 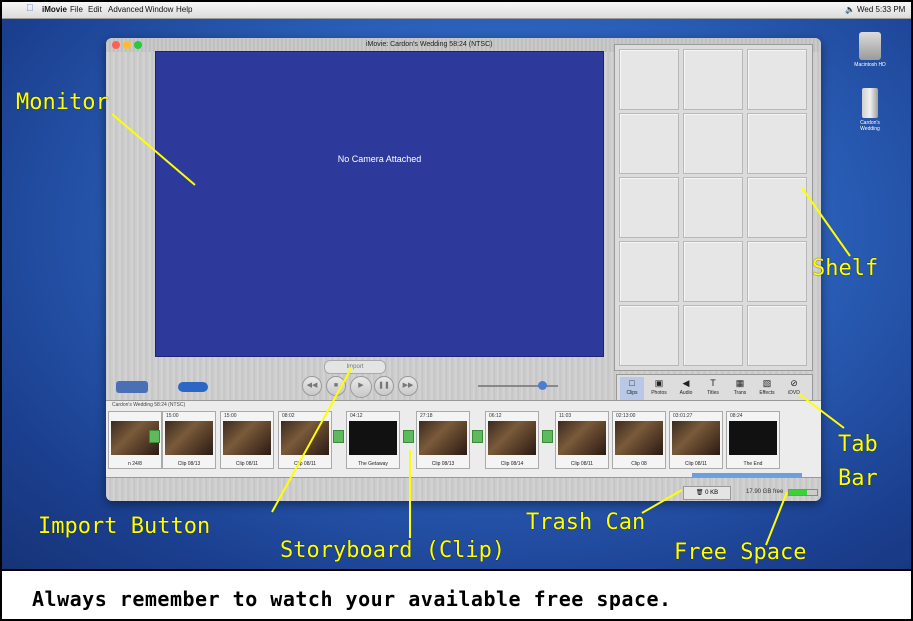 What do you see at coordinates (456, 570) in the screenshot?
I see `caption-divider` at bounding box center [456, 570].